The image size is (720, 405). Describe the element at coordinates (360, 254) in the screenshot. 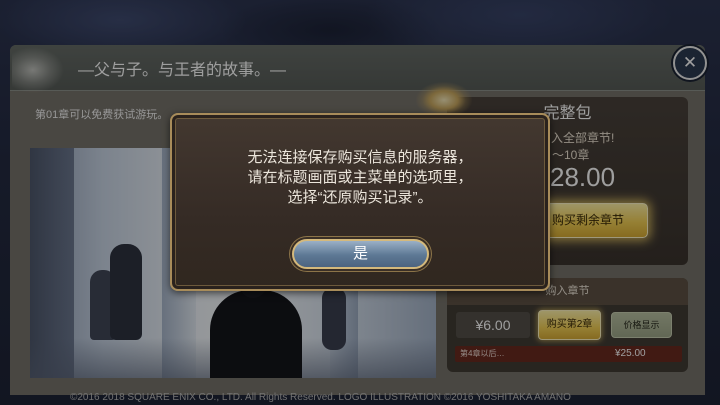

I see `confirm-yes-button: 是` at that location.